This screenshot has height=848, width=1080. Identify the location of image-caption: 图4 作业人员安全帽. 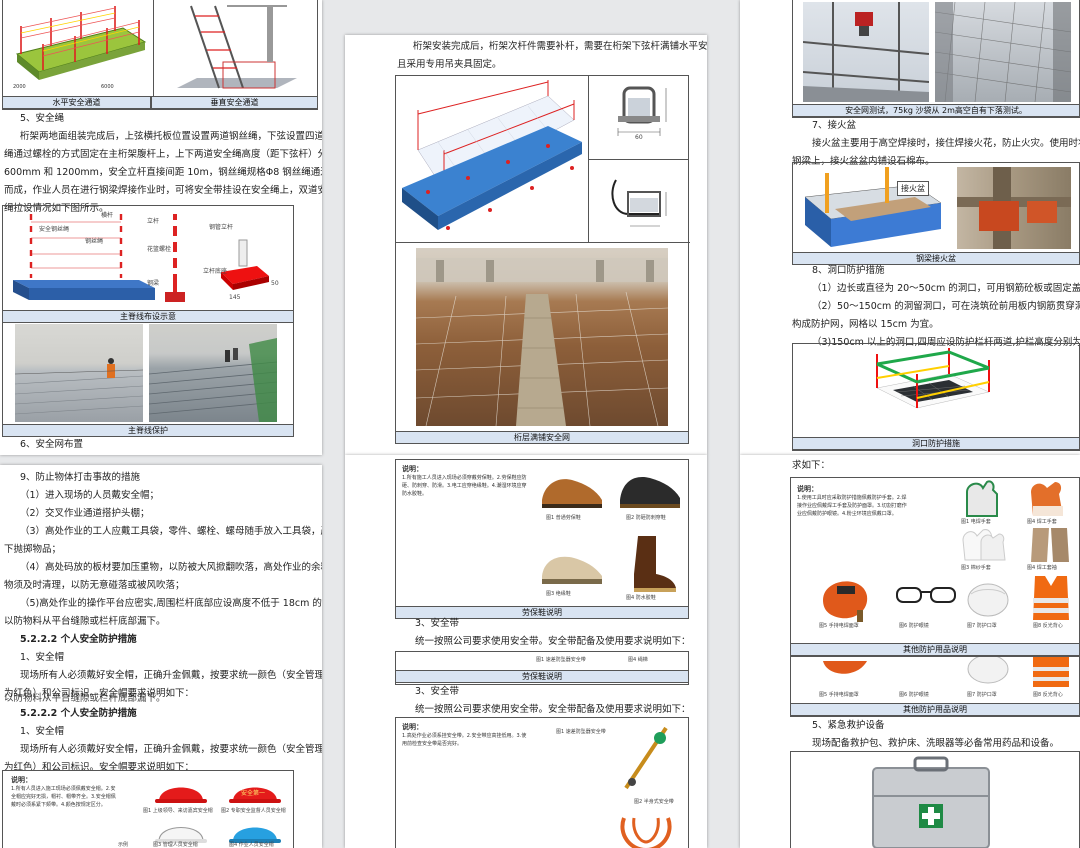
(251, 845).